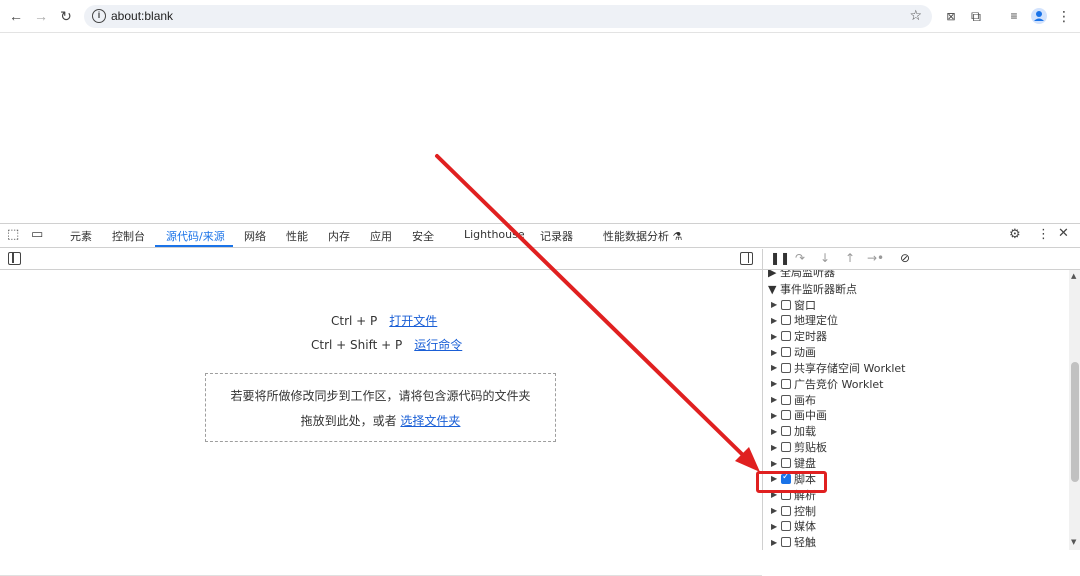 Image resolution: width=1080 pixels, height=576 pixels. What do you see at coordinates (381, 236) in the screenshot?
I see `tab-application: 应用` at bounding box center [381, 236].